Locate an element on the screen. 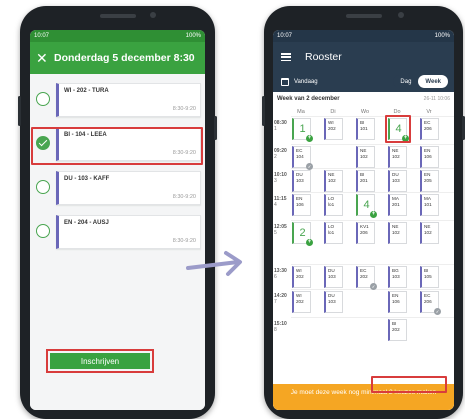  page-title: Rooster is located at coordinates (323, 57).